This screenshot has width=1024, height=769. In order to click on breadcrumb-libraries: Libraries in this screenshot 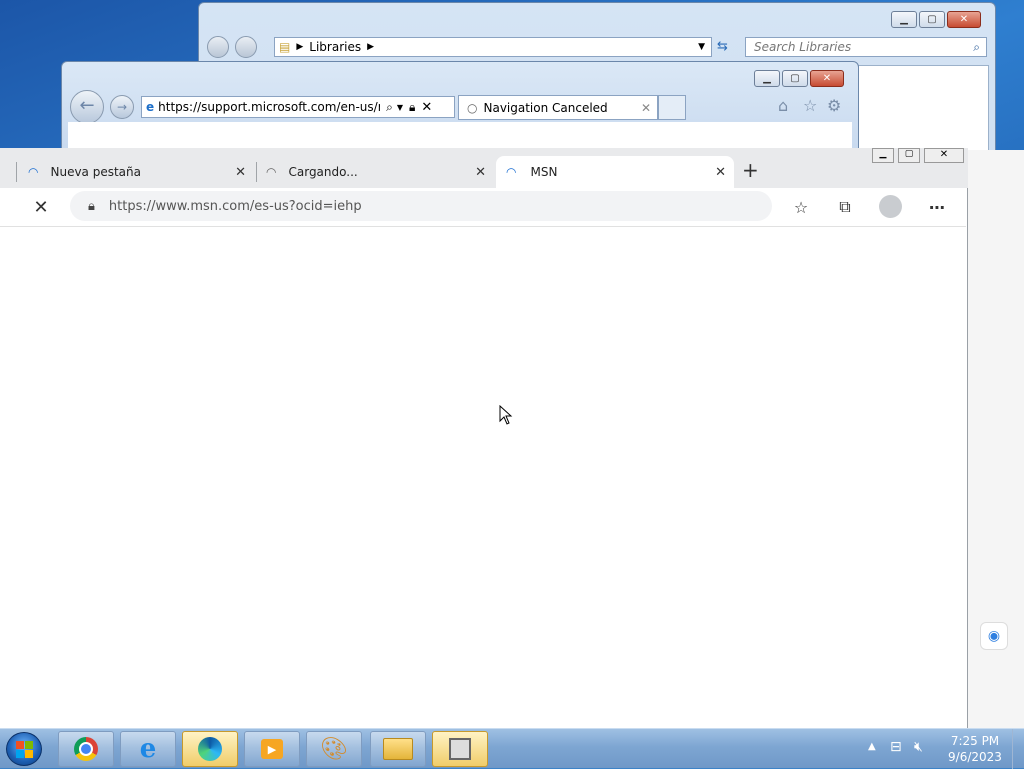, I will do `click(335, 47)`.